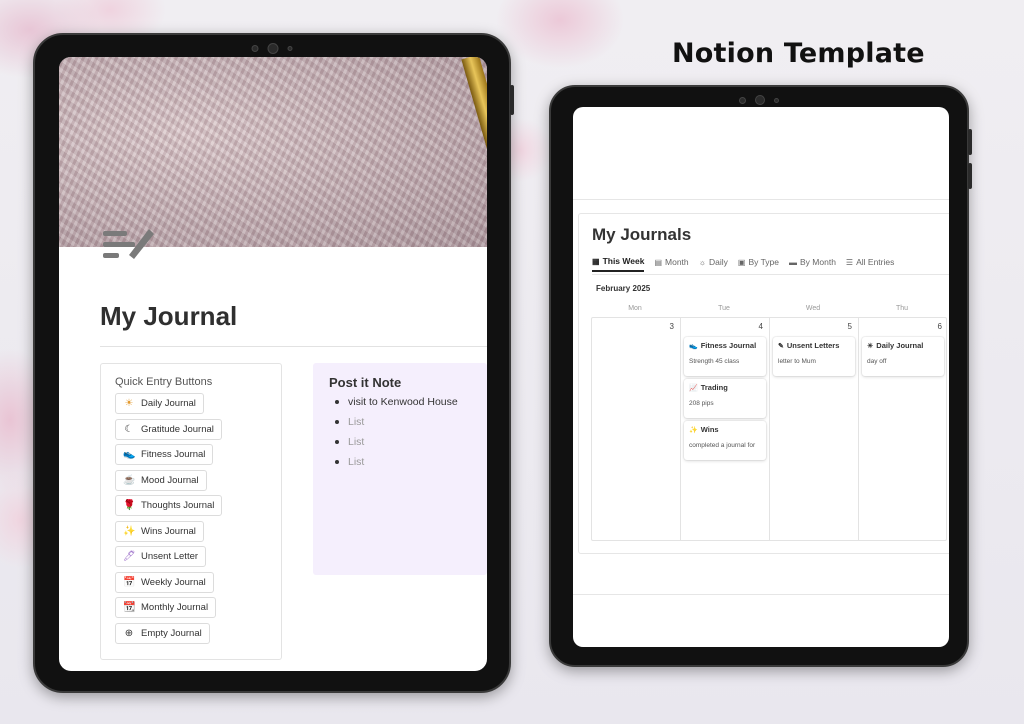 This screenshot has width=1024, height=724. Describe the element at coordinates (725, 440) in the screenshot. I see `event-card: ✨ Wins completed a journal for` at that location.